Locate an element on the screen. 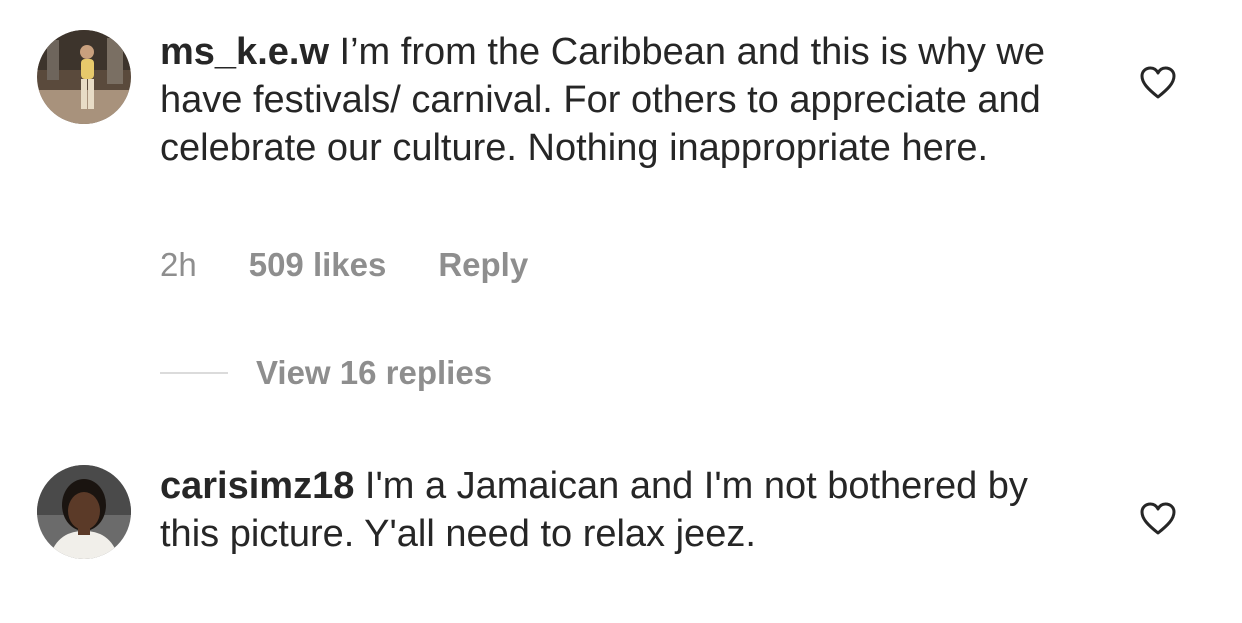  reply-button: Reply is located at coordinates (483, 265).